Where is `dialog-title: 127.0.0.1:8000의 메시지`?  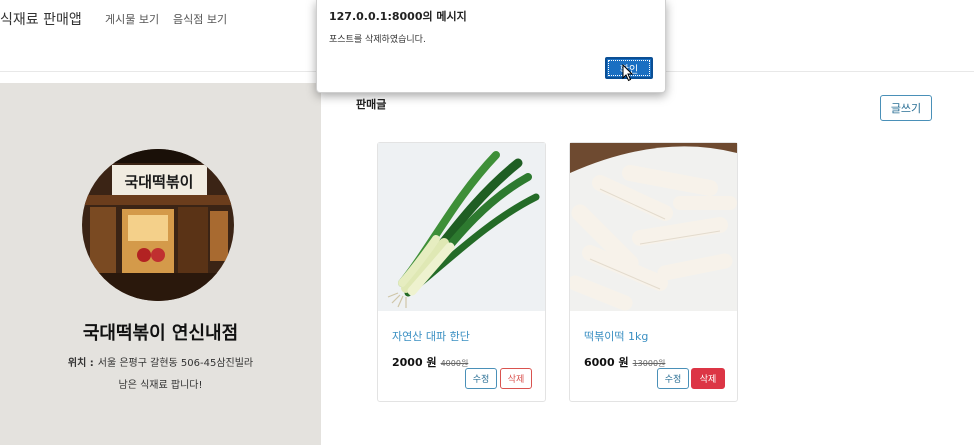 dialog-title: 127.0.0.1:8000의 메시지 is located at coordinates (398, 16).